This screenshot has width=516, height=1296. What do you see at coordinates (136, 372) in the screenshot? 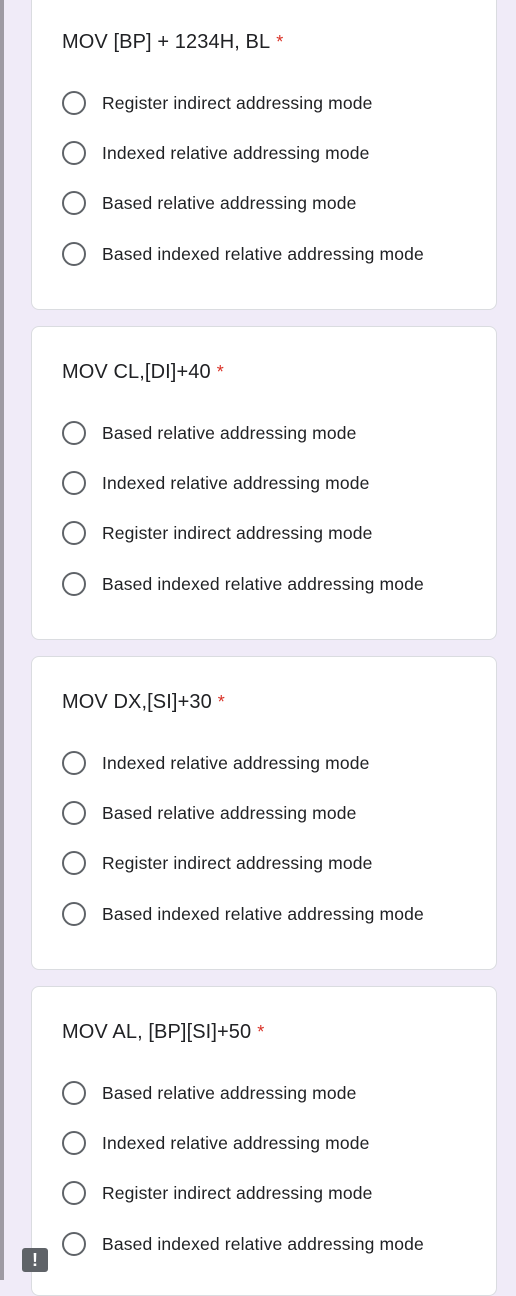
I see `question-title-text: MOV CL,[DI]+40` at bounding box center [136, 372].